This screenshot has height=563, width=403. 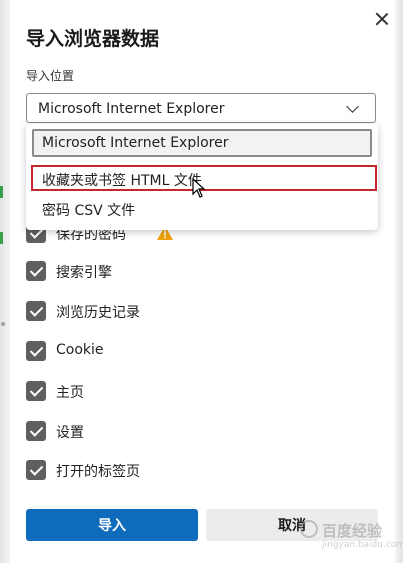 I want to click on dropdown-option-label: Microsoft Internet Explorer, so click(x=135, y=143).